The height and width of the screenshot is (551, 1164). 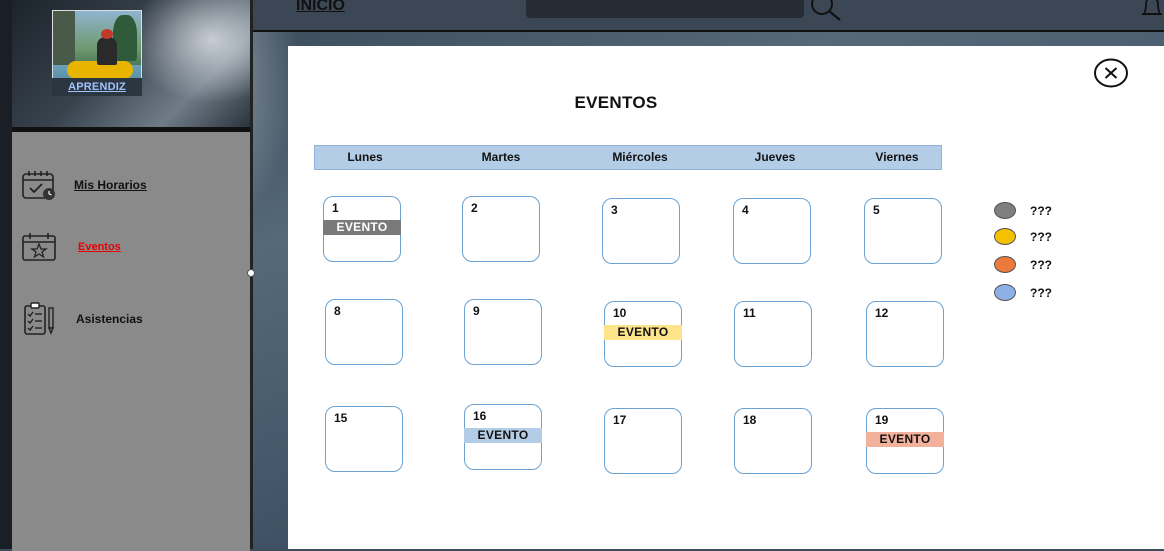 What do you see at coordinates (39, 319) in the screenshot?
I see `clipboard-list-icon` at bounding box center [39, 319].